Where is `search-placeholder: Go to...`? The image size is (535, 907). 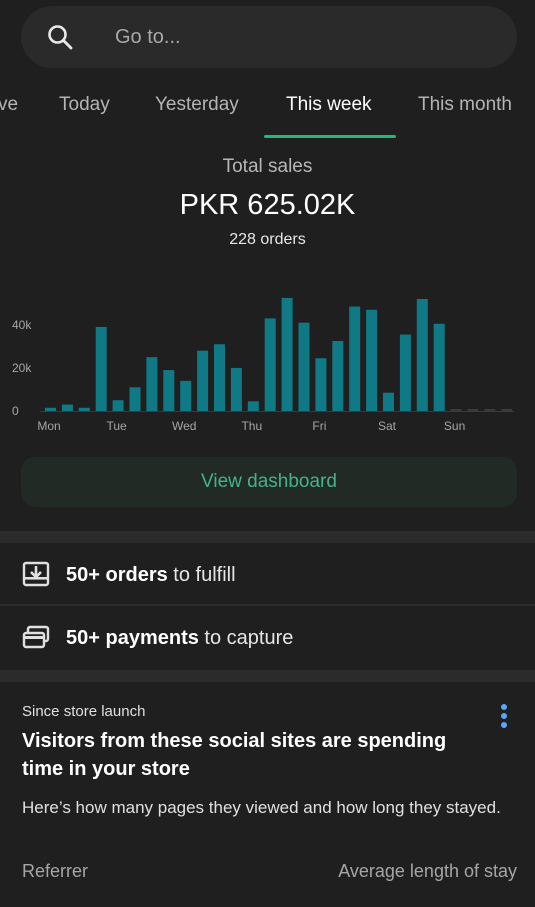
search-placeholder: Go to... is located at coordinates (148, 37).